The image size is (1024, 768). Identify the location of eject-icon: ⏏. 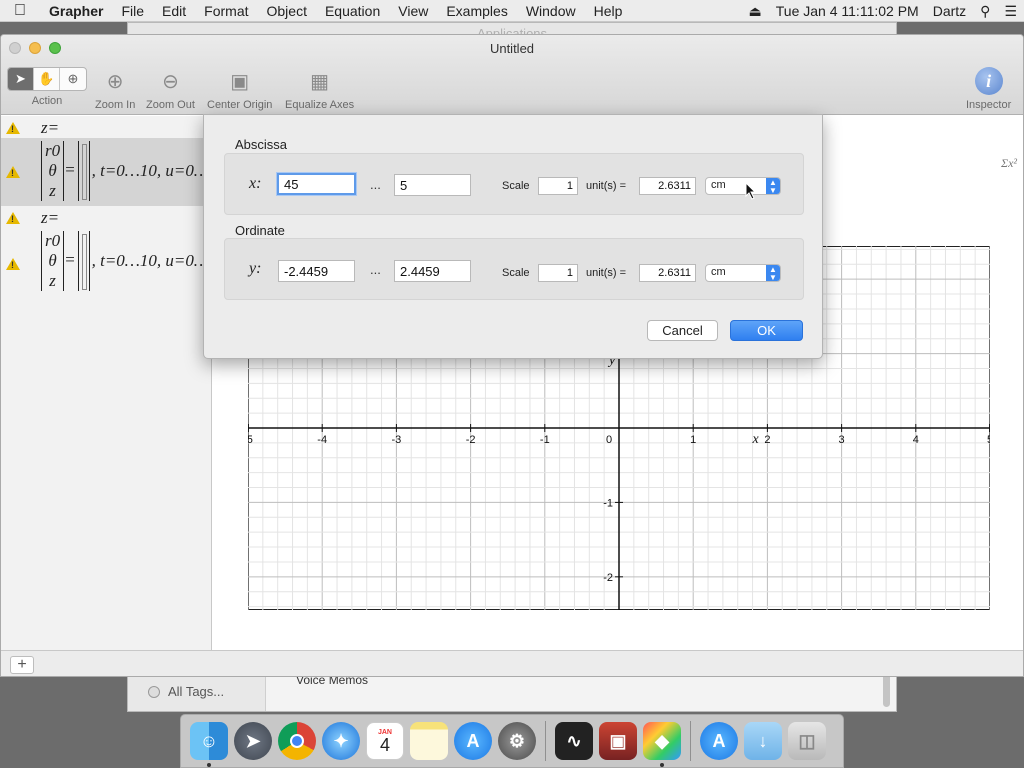
(755, 11).